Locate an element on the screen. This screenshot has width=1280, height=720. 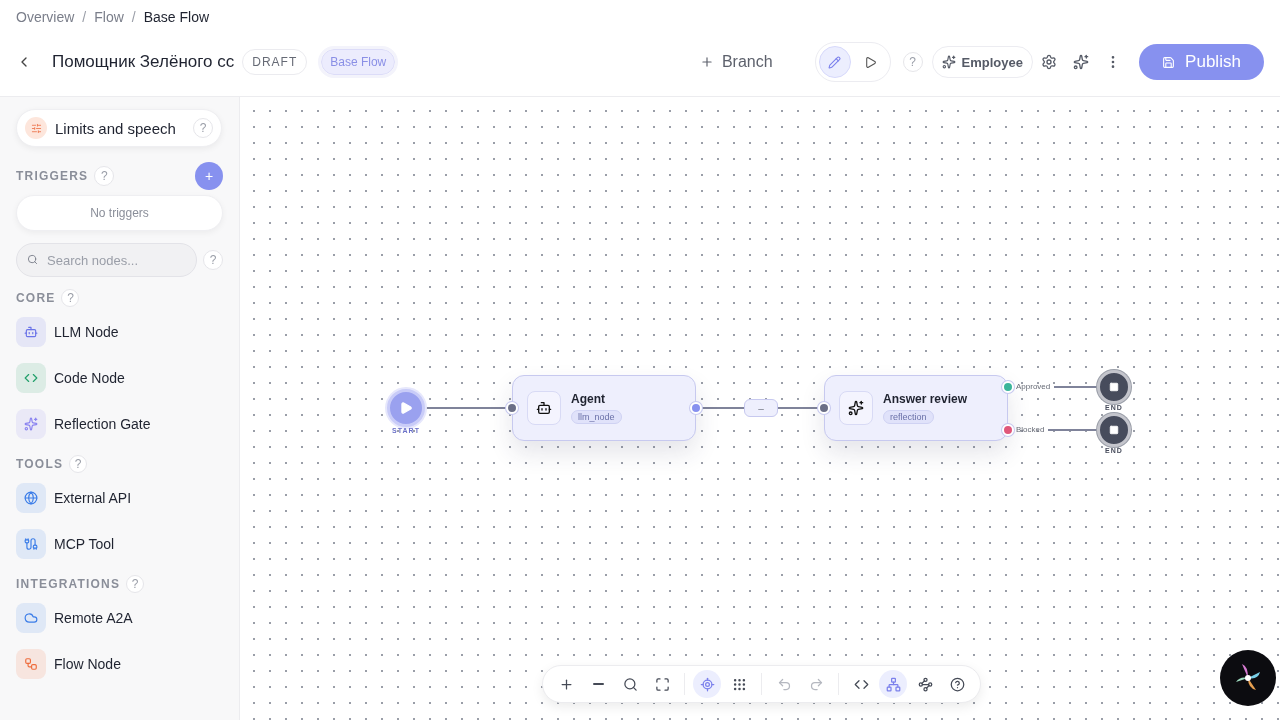
node-tag: reflection is located at coordinates (908, 417).